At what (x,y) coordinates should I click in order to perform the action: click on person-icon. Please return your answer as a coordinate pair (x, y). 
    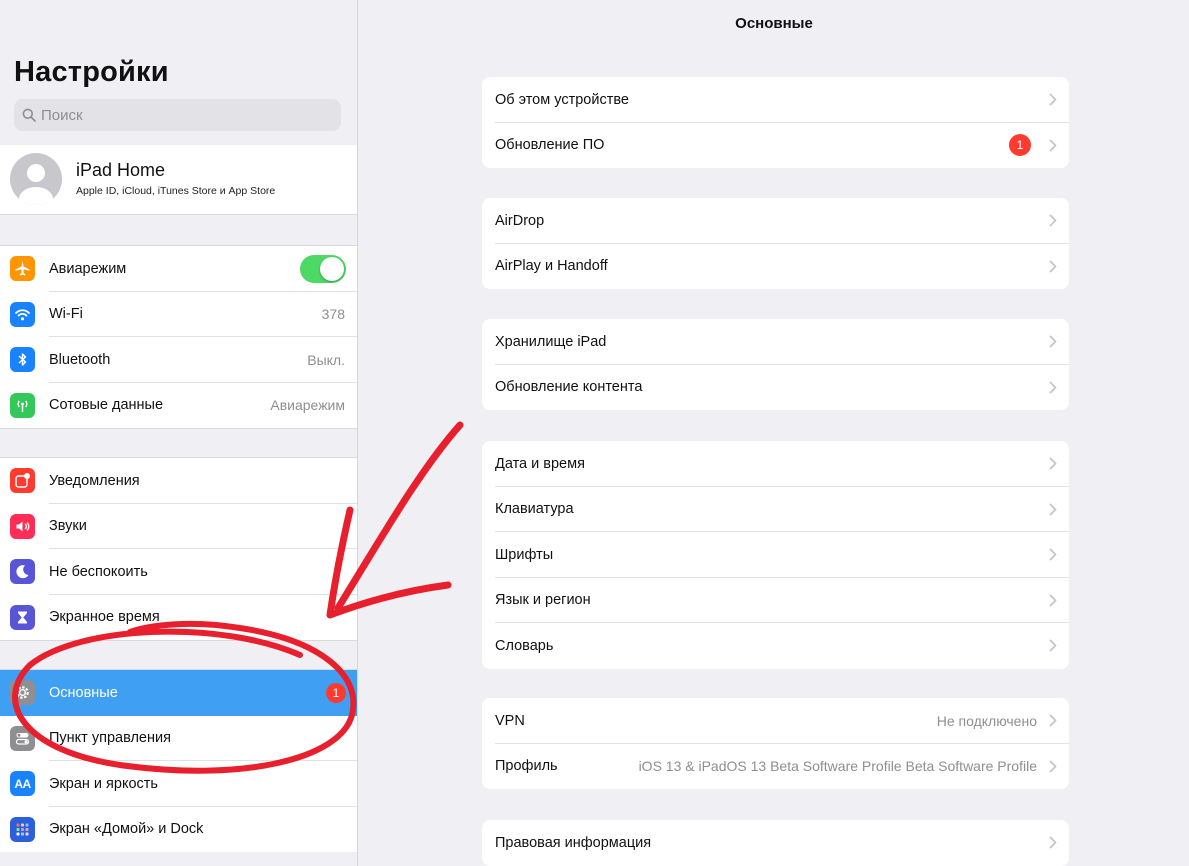
    Looking at the image, I should click on (36, 184).